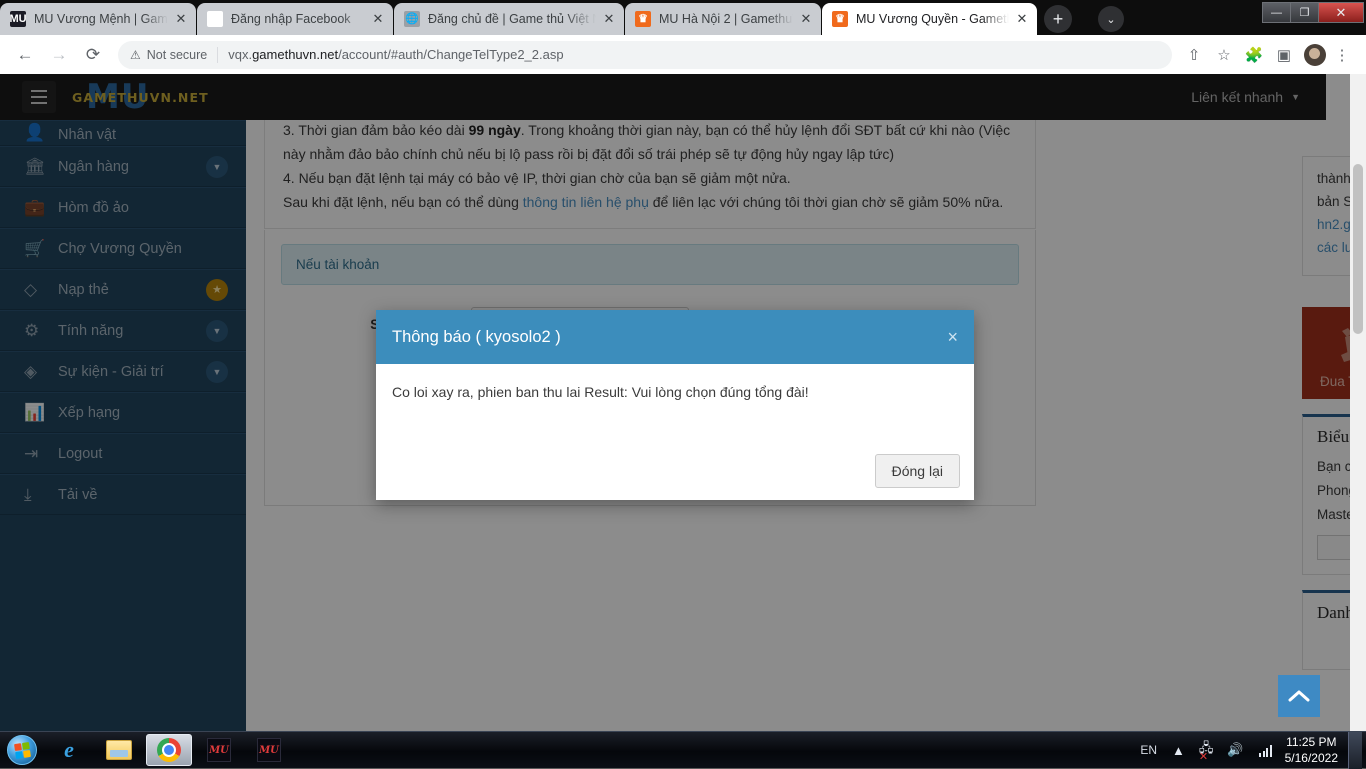  I want to click on scroll-to-top-button, so click(1299, 696).